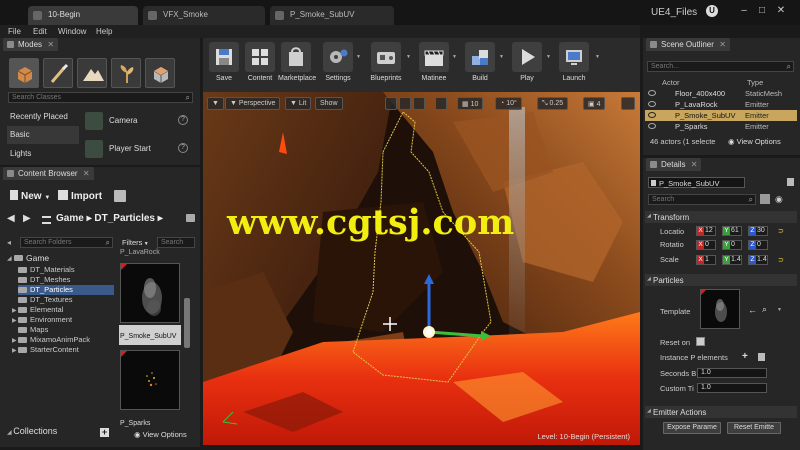 Image resolution: width=800 pixels, height=450 pixels. Describe the element at coordinates (14, 31) in the screenshot. I see `menu-file: File` at that location.